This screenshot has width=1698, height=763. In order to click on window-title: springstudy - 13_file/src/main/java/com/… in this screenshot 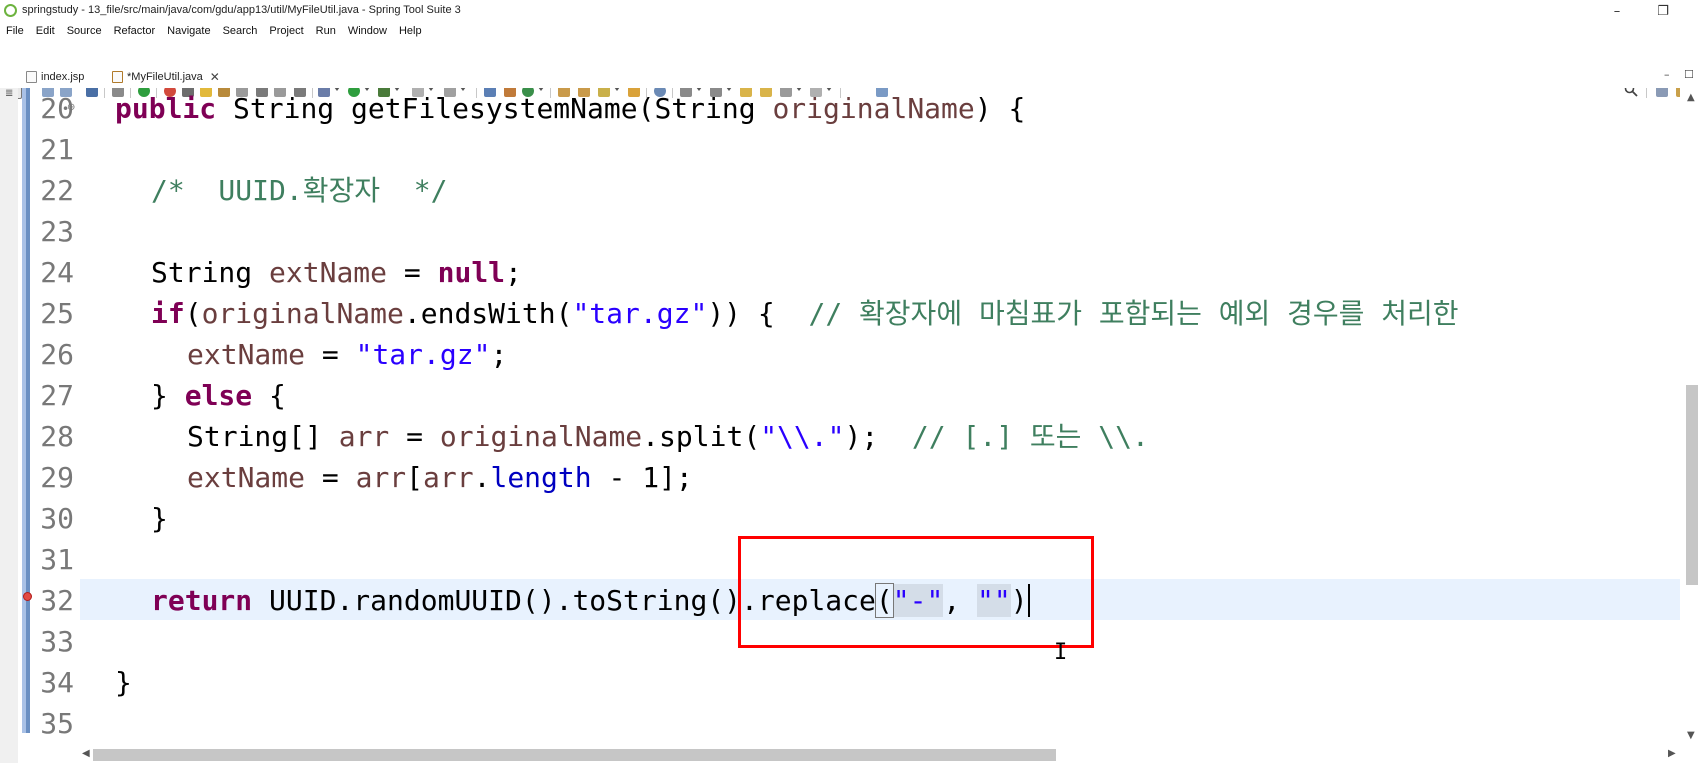, I will do `click(241, 10)`.